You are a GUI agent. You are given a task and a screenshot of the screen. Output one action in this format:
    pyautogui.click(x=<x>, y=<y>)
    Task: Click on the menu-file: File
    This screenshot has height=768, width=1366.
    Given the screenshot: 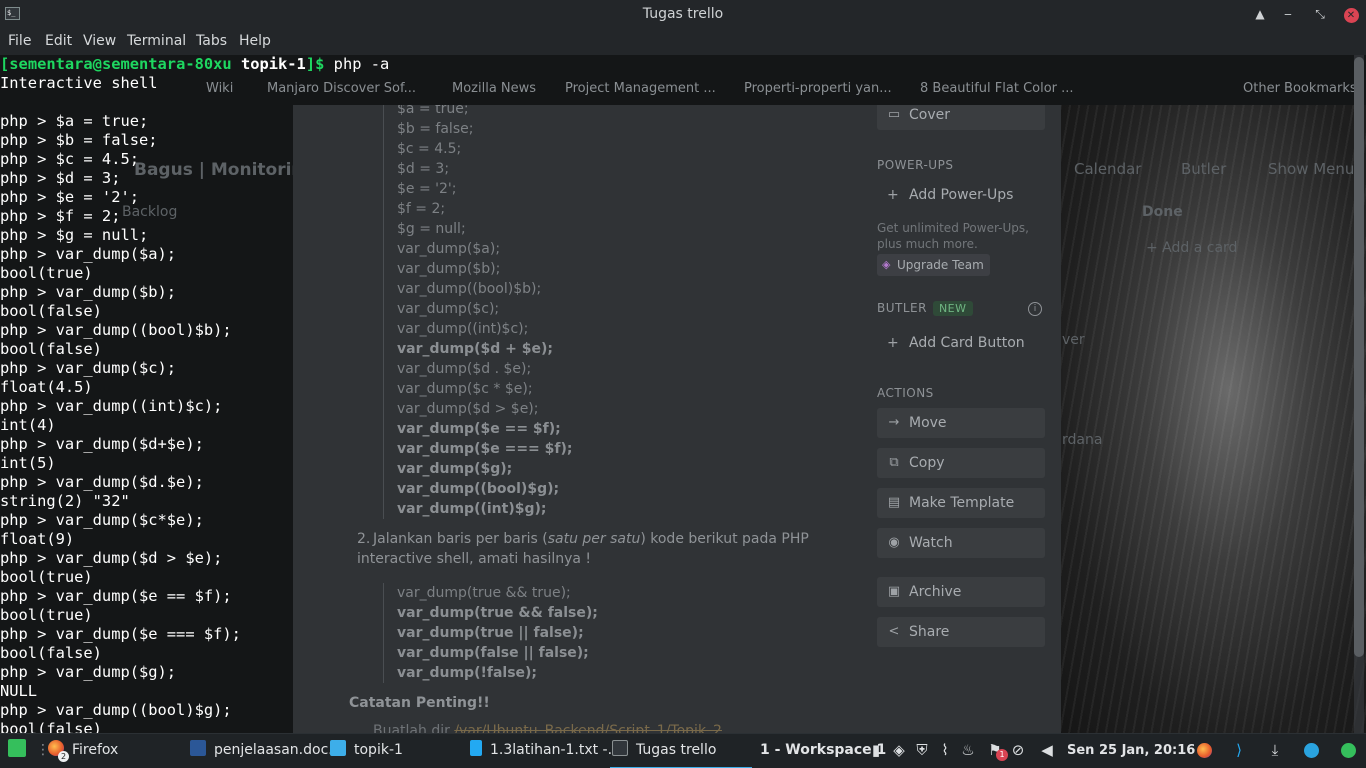 What is the action you would take?
    pyautogui.click(x=19, y=41)
    